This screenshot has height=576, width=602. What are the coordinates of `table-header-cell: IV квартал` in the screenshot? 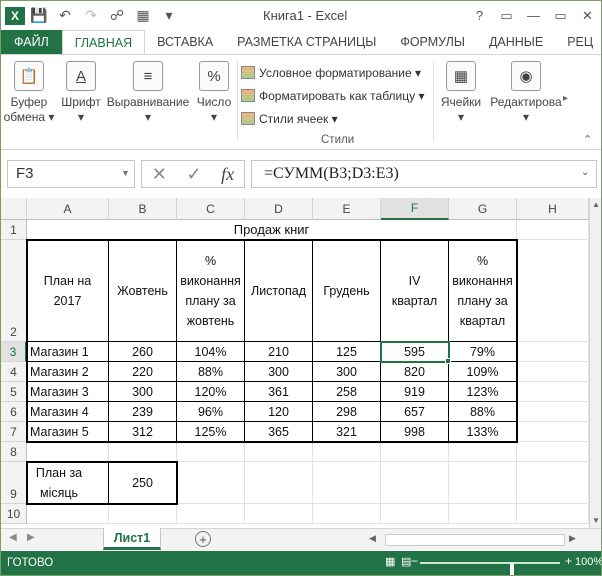 It's located at (415, 291).